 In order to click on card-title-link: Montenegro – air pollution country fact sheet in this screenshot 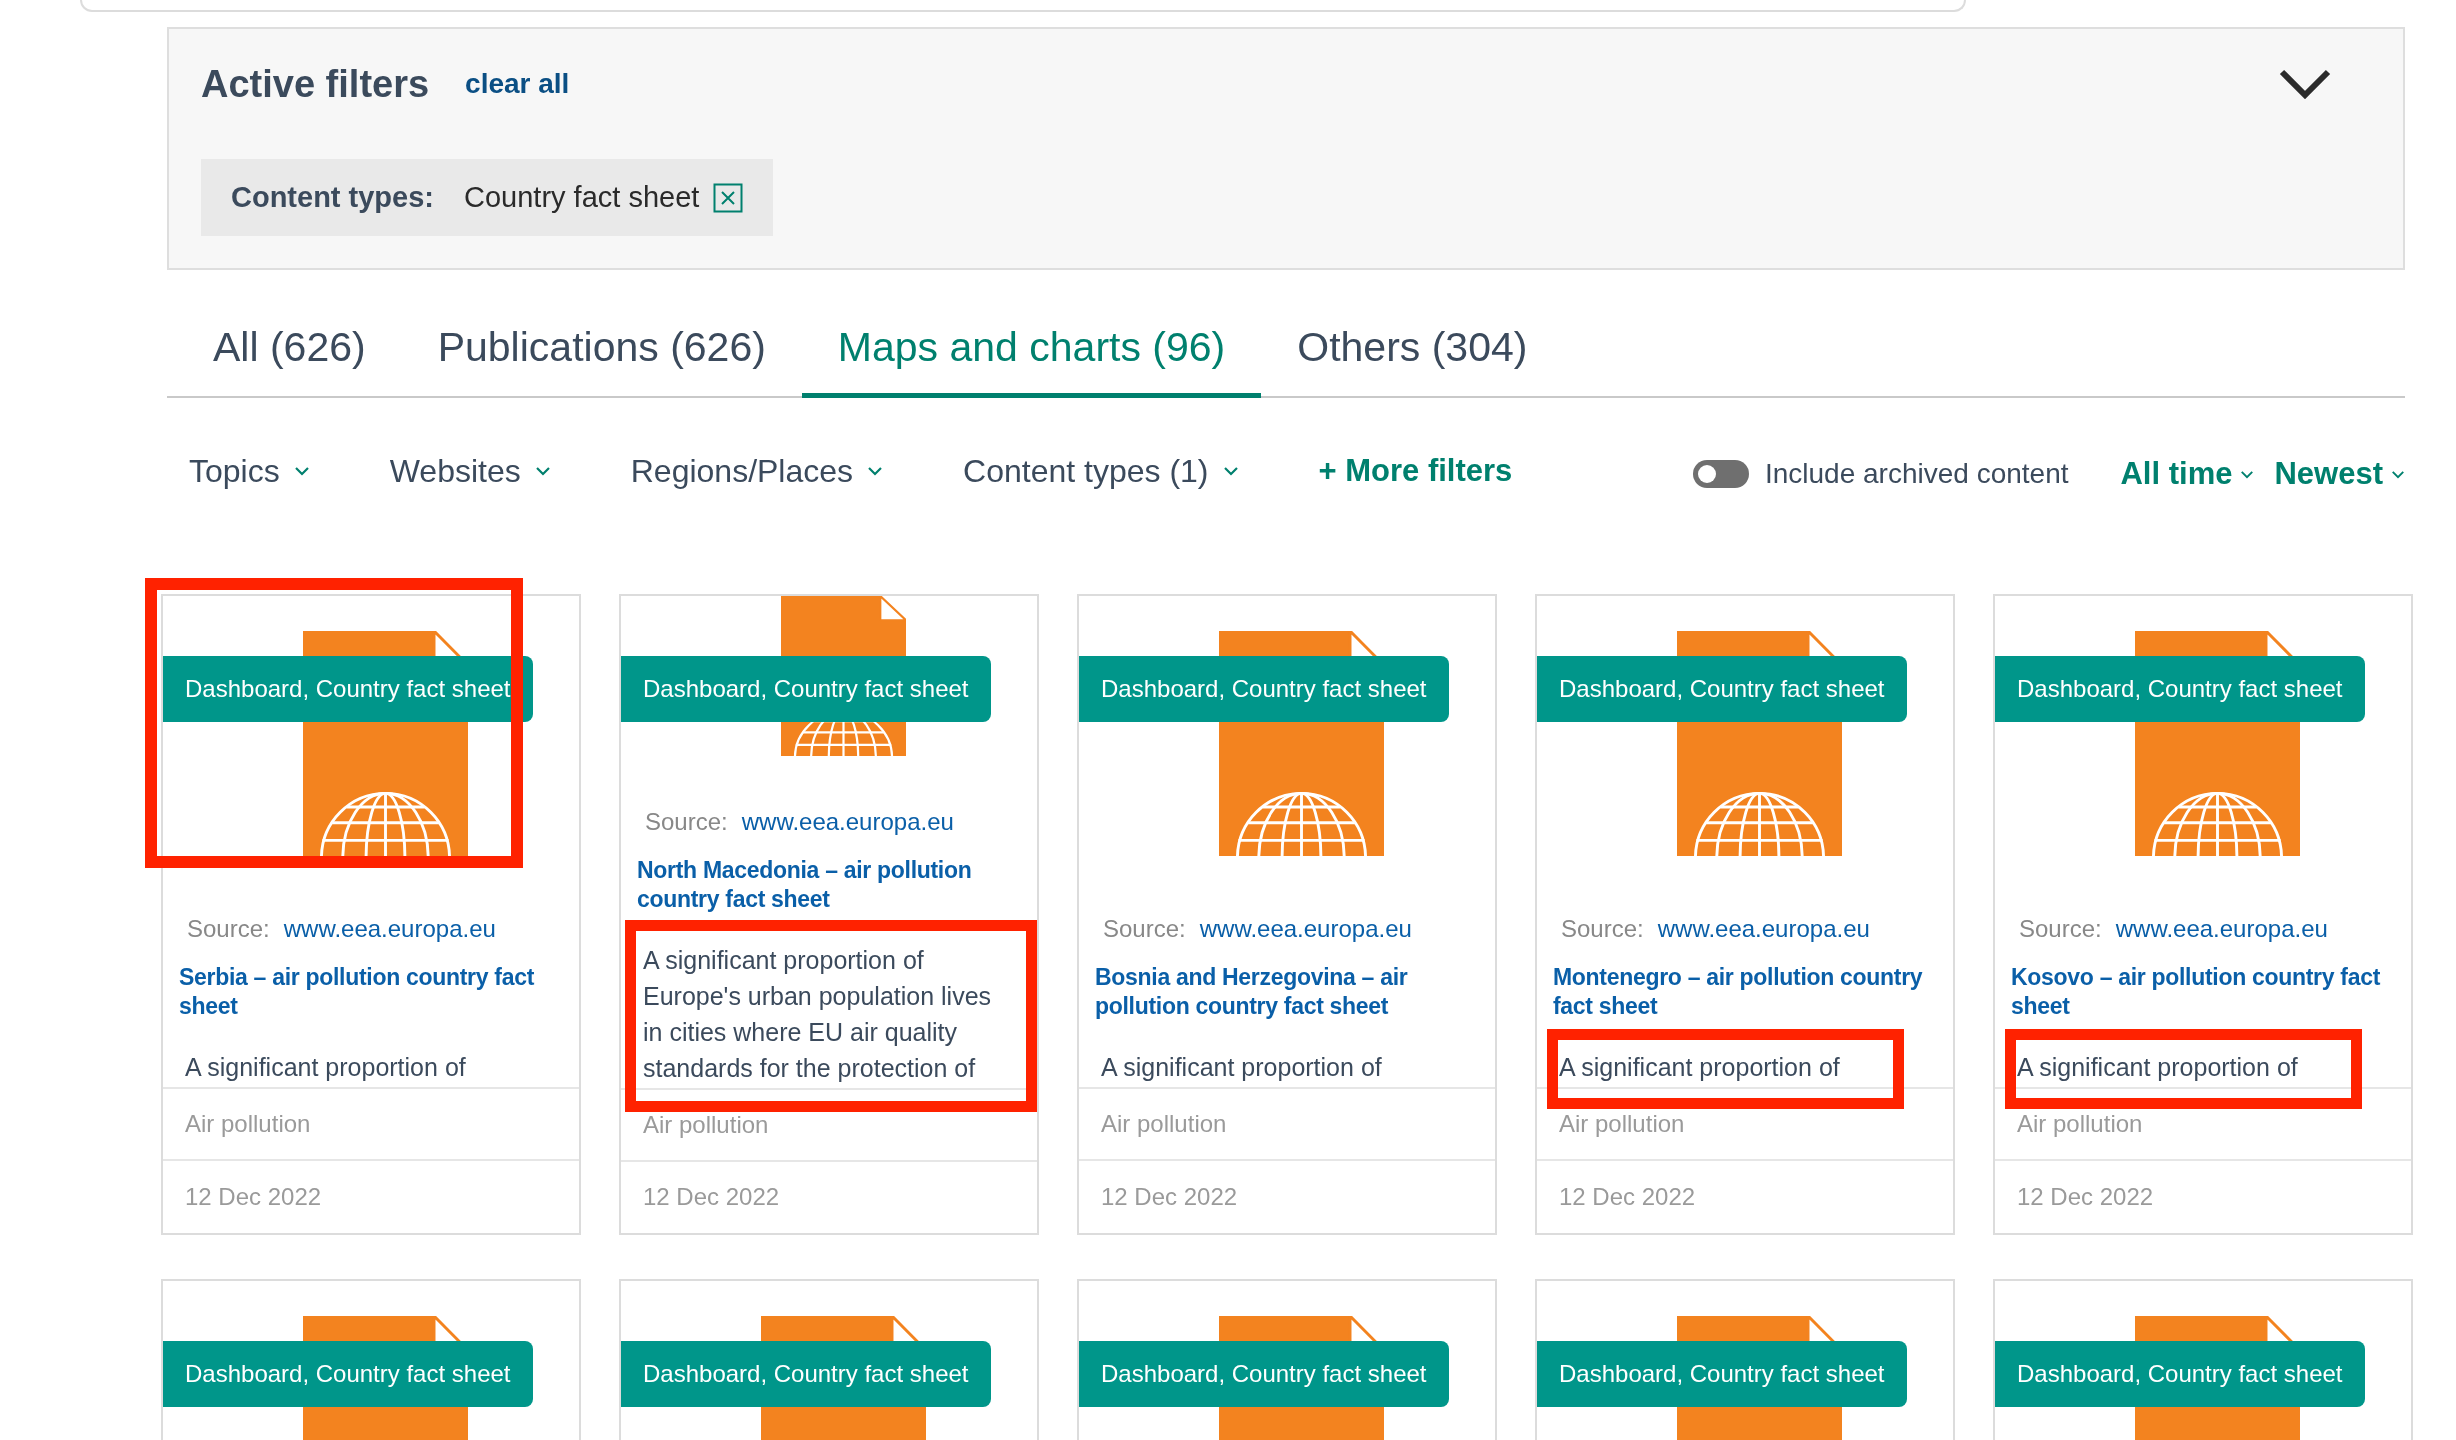, I will do `click(1745, 991)`.